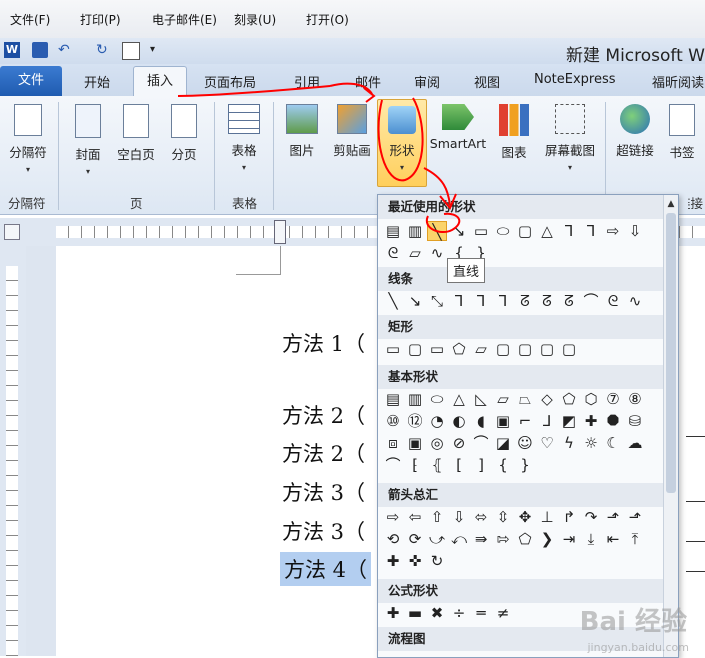  I want to click on u-turn-arrow-shape-icon: ↷, so click(591, 517).